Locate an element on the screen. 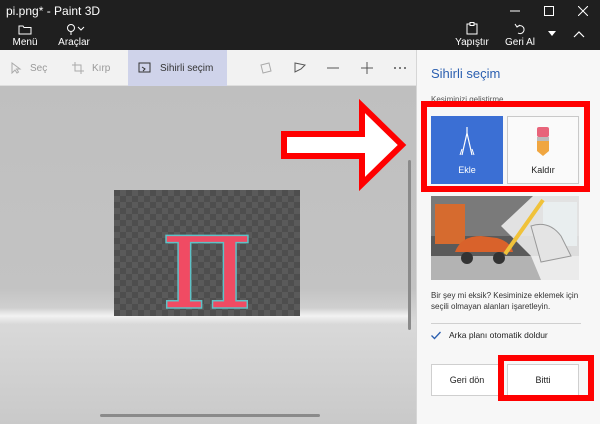  zoom-out-button is located at coordinates (333, 68).